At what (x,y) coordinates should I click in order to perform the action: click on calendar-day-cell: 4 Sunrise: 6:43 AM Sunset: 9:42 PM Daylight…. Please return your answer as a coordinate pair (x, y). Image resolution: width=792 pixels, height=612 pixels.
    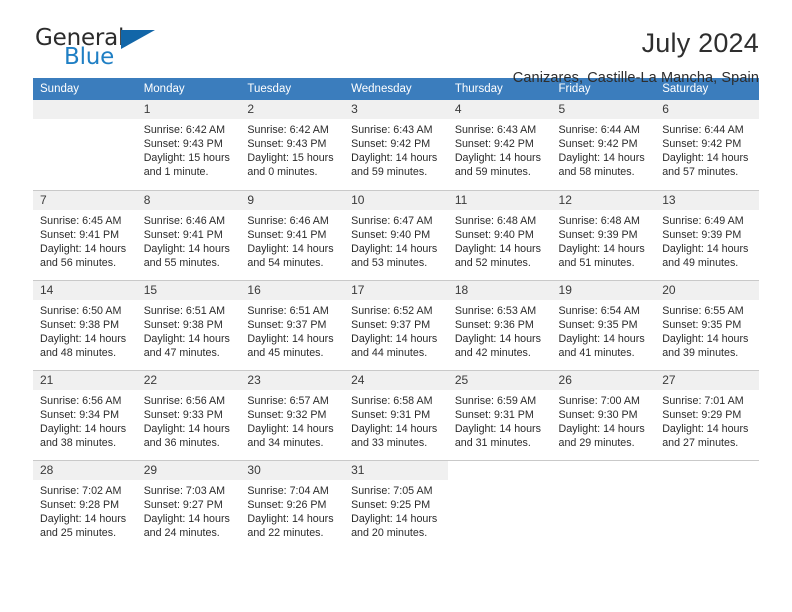
    Looking at the image, I should click on (499, 145).